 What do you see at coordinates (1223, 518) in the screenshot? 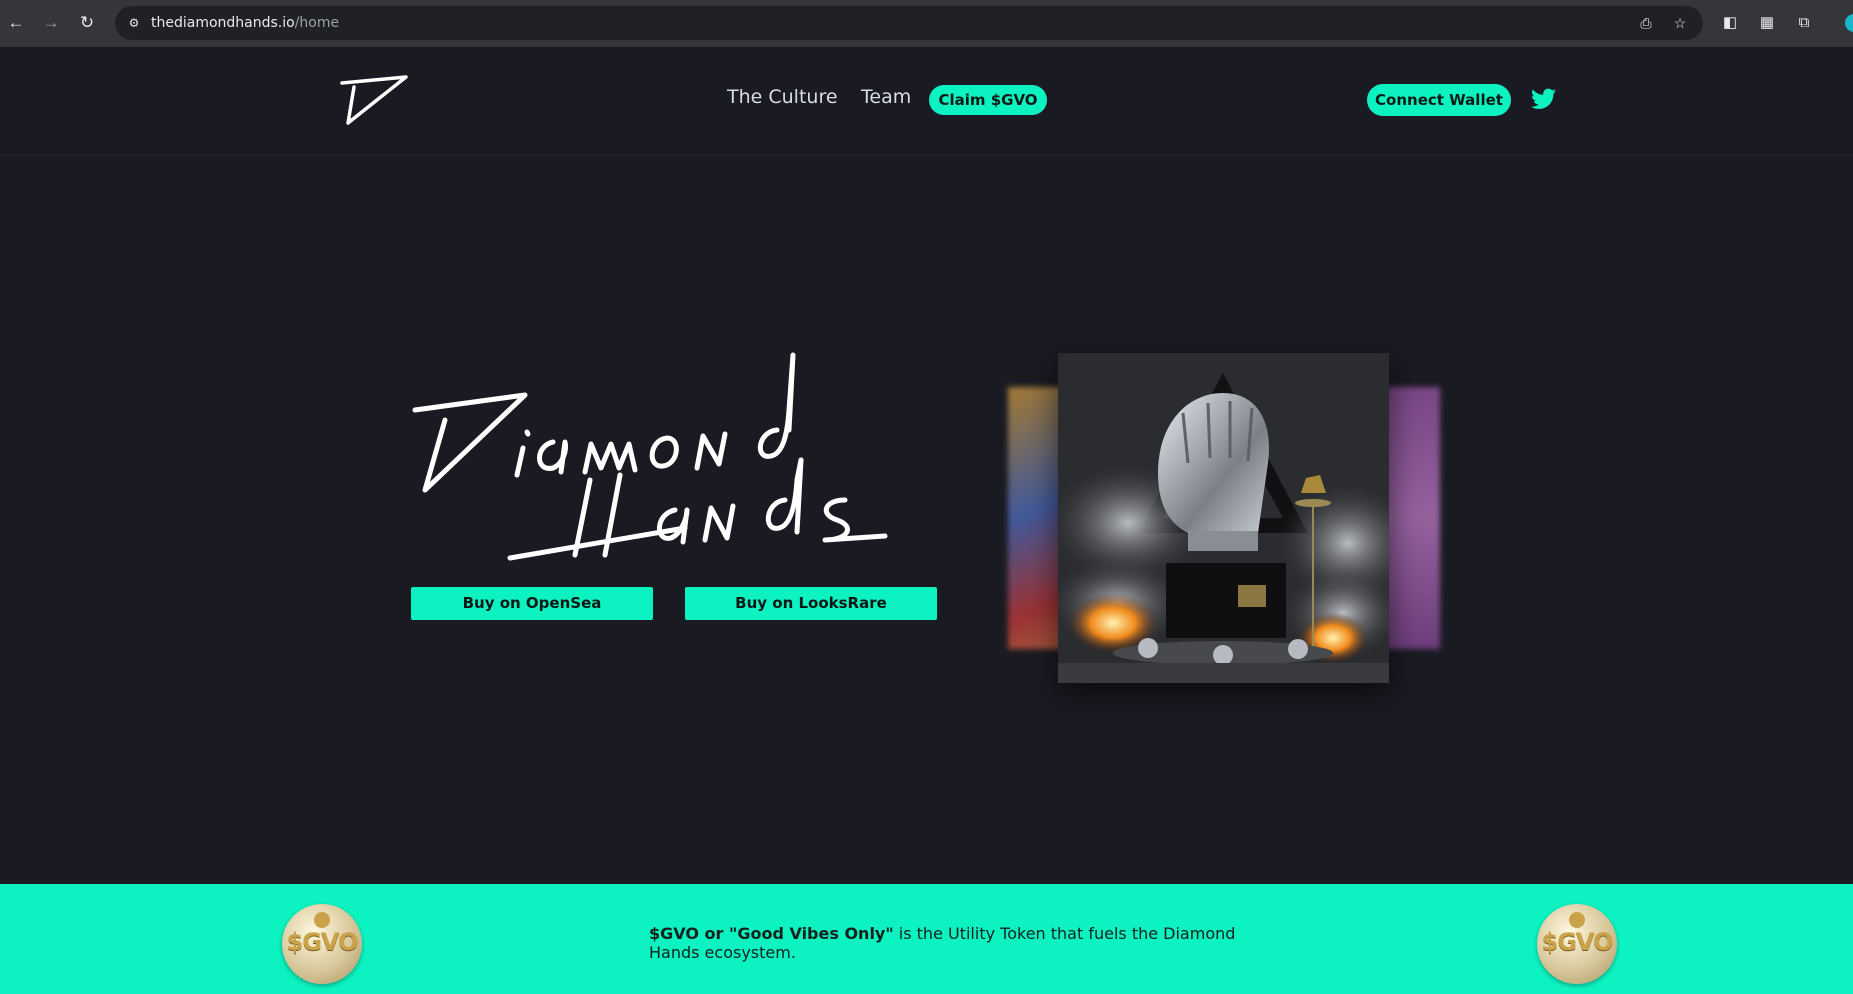
I see `featured-nft-image` at bounding box center [1223, 518].